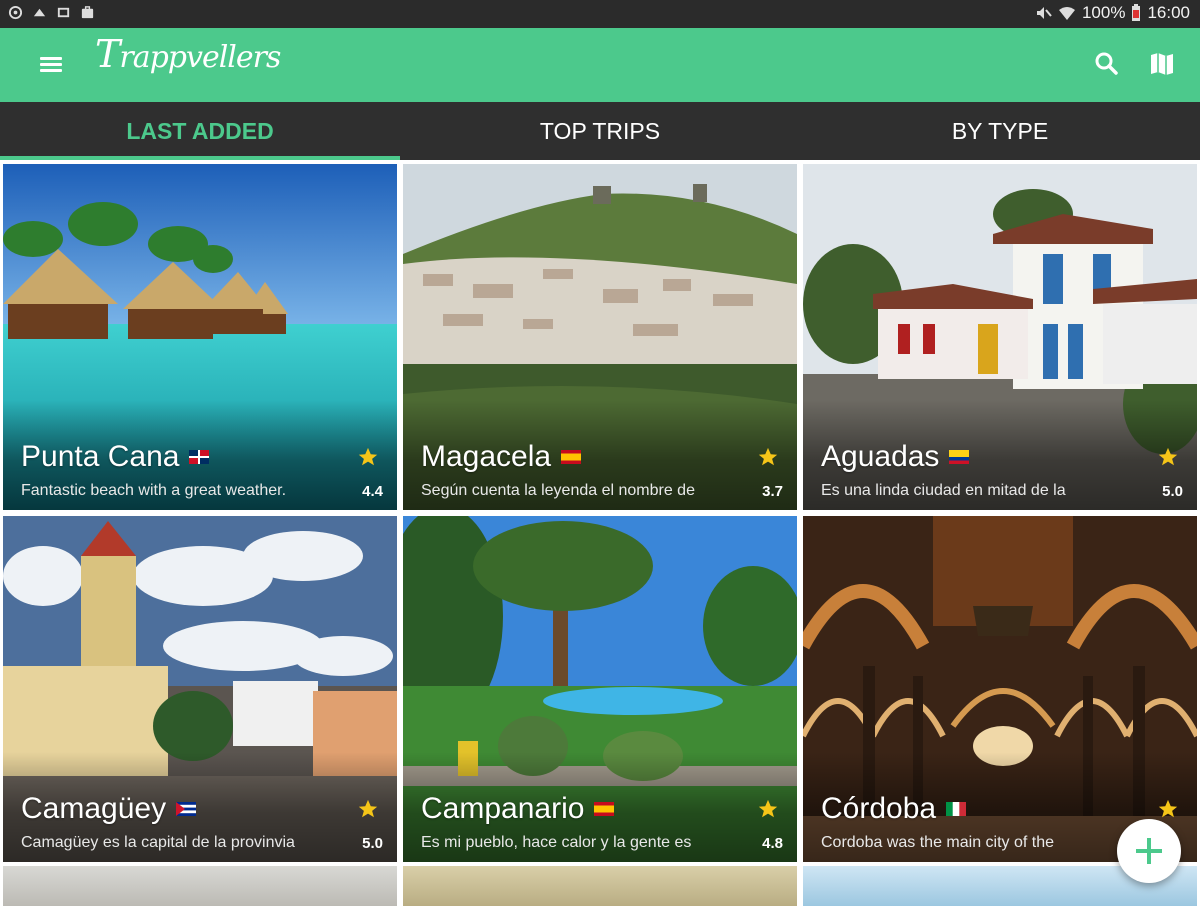  I want to click on app-bar: Trappvellers, so click(600, 65).